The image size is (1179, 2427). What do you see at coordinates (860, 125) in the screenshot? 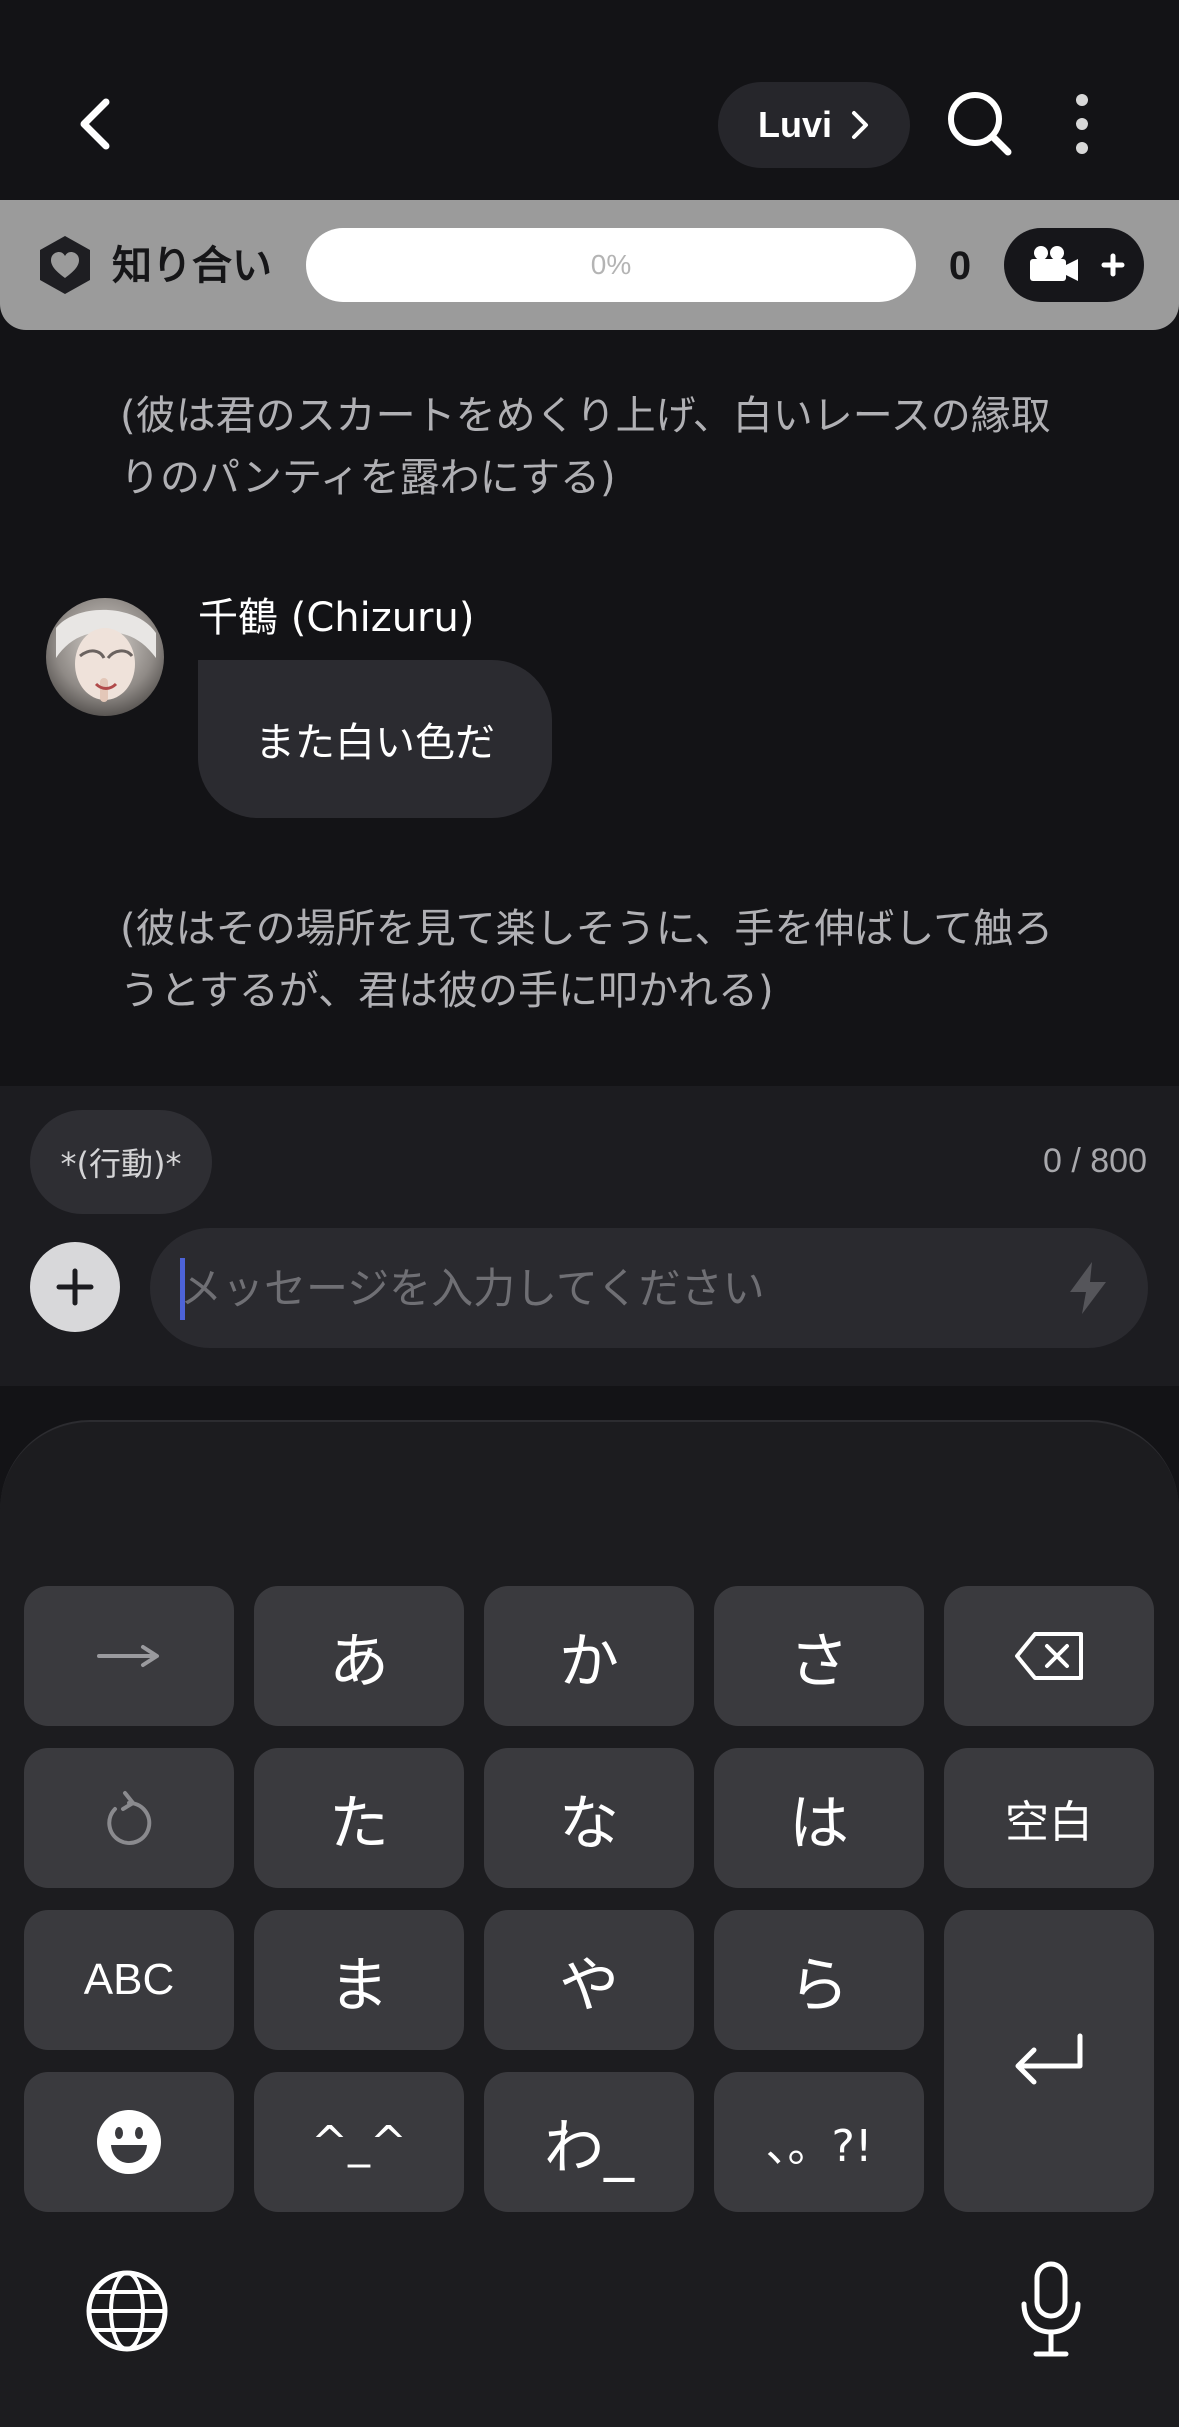
I see `chevron-right-icon` at bounding box center [860, 125].